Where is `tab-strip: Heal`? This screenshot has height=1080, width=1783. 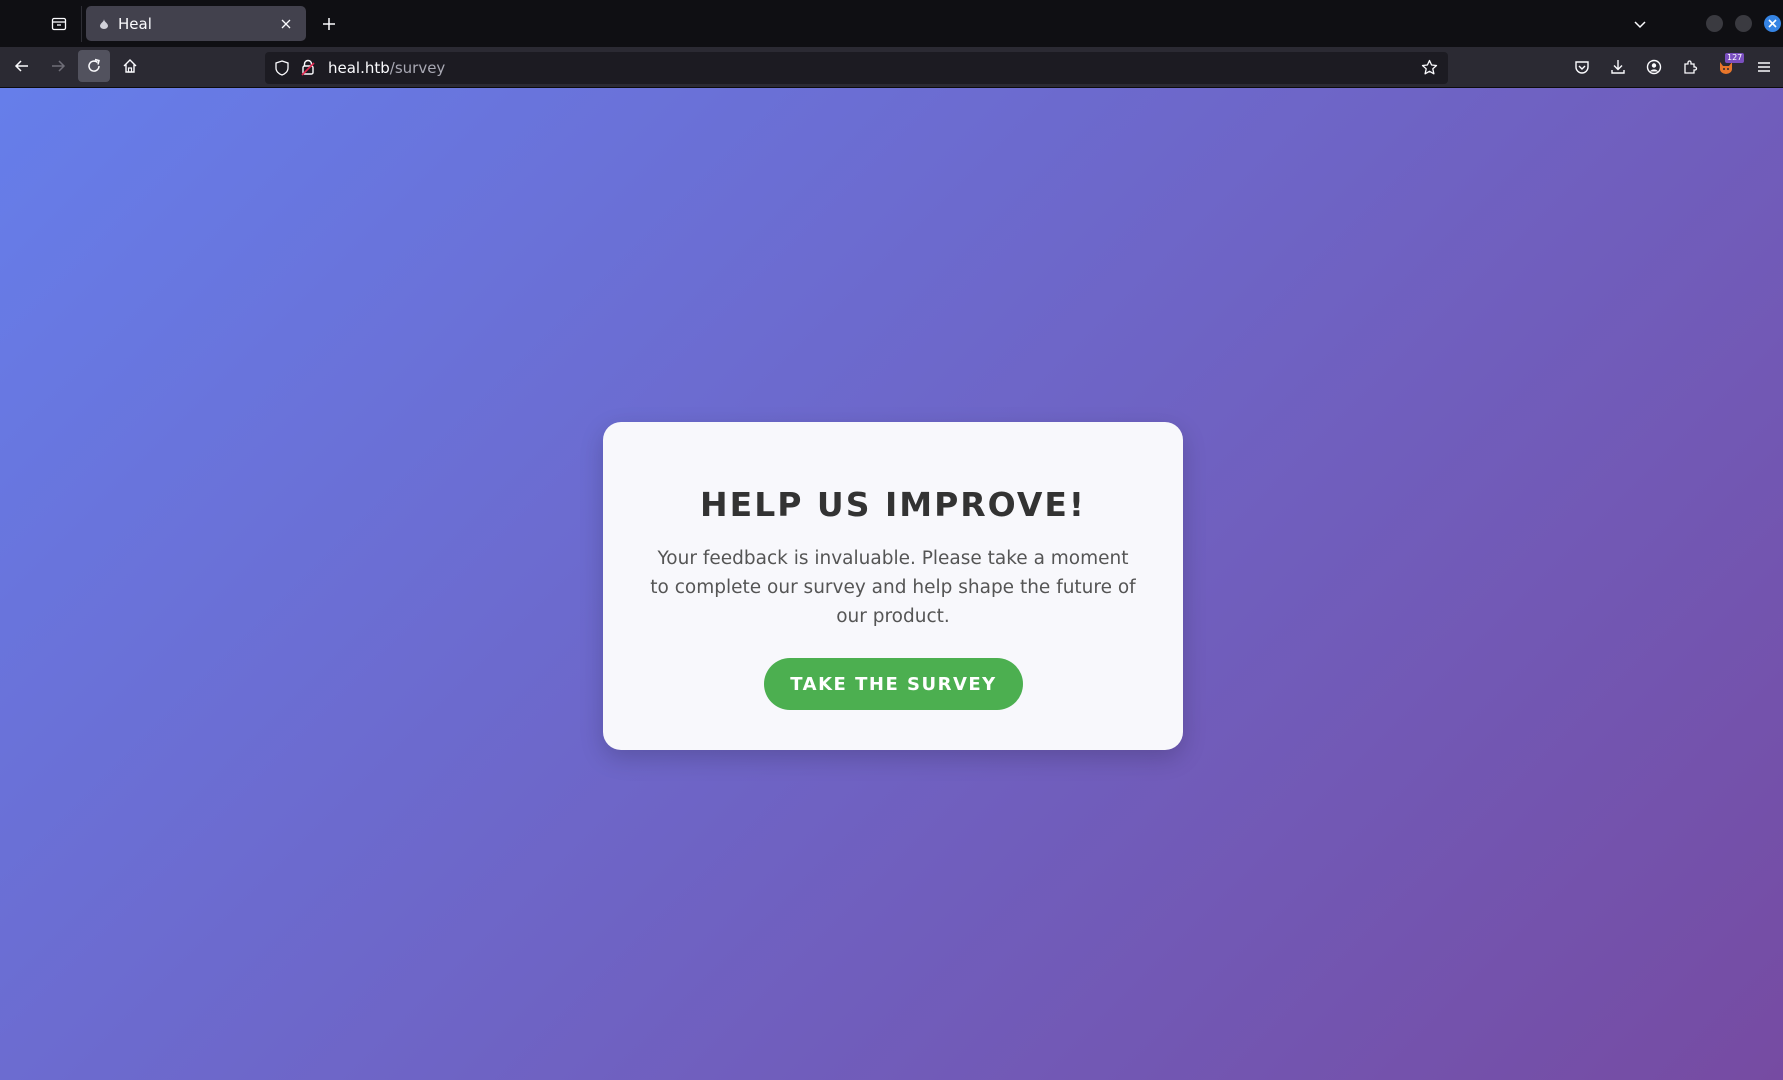
tab-strip: Heal is located at coordinates (891, 23).